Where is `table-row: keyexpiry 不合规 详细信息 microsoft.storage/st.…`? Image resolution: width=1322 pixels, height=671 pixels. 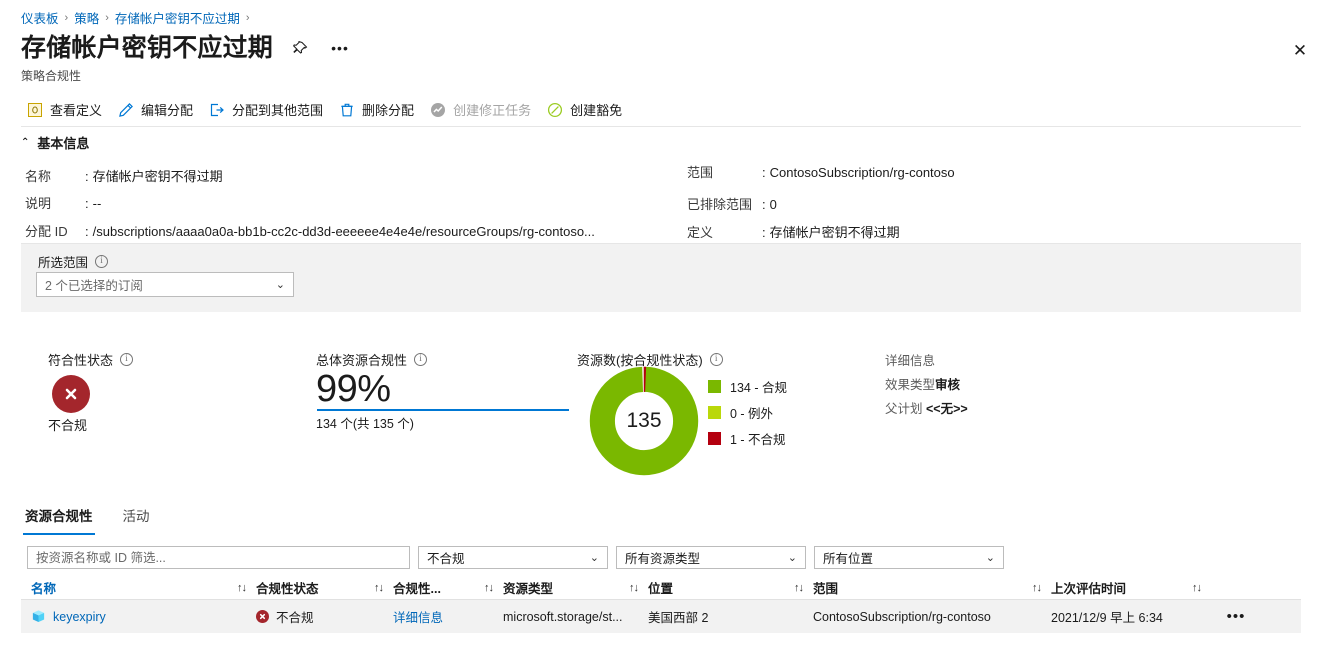
table-row: keyexpiry 不合规 详细信息 microsoft.storage/st.… is located at coordinates (661, 616).